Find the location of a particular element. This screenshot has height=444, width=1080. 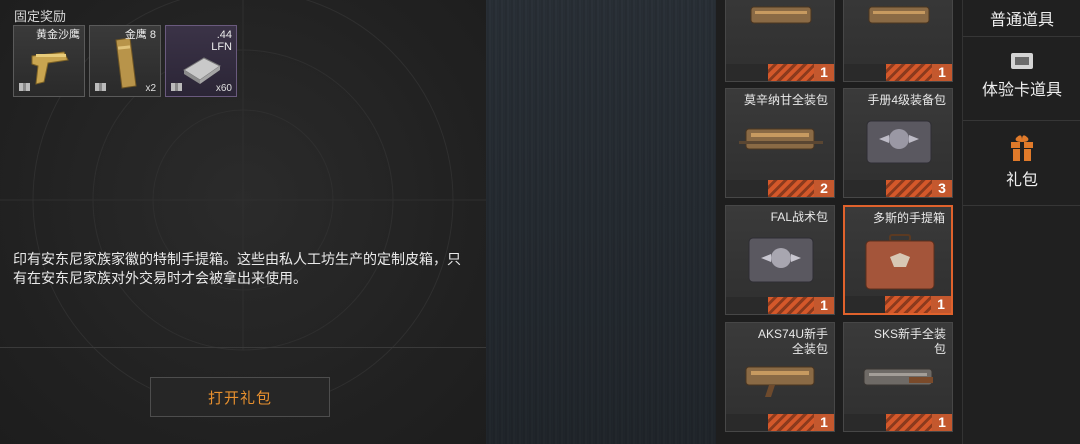

reward-name: 黄金沙鹰 is located at coordinates (58, 35).